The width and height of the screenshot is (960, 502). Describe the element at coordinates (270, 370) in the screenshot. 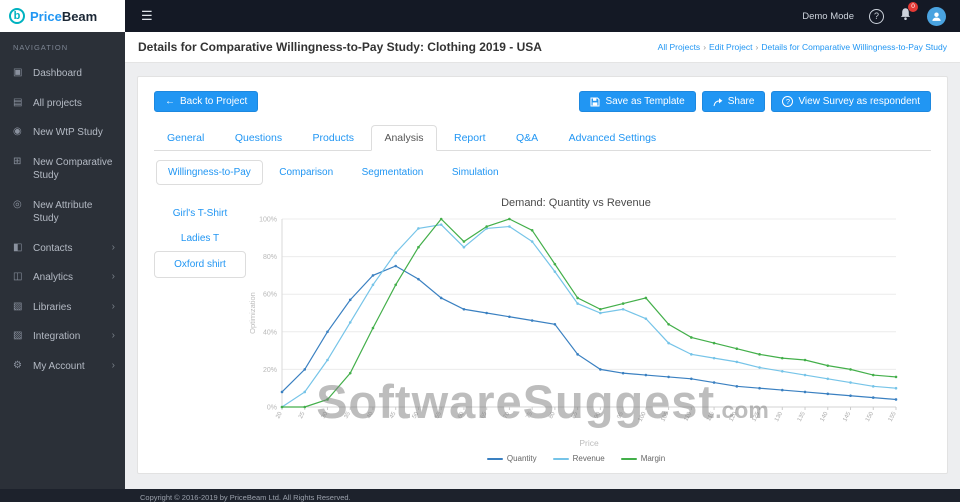

I see `svg-text: 20%` at that location.